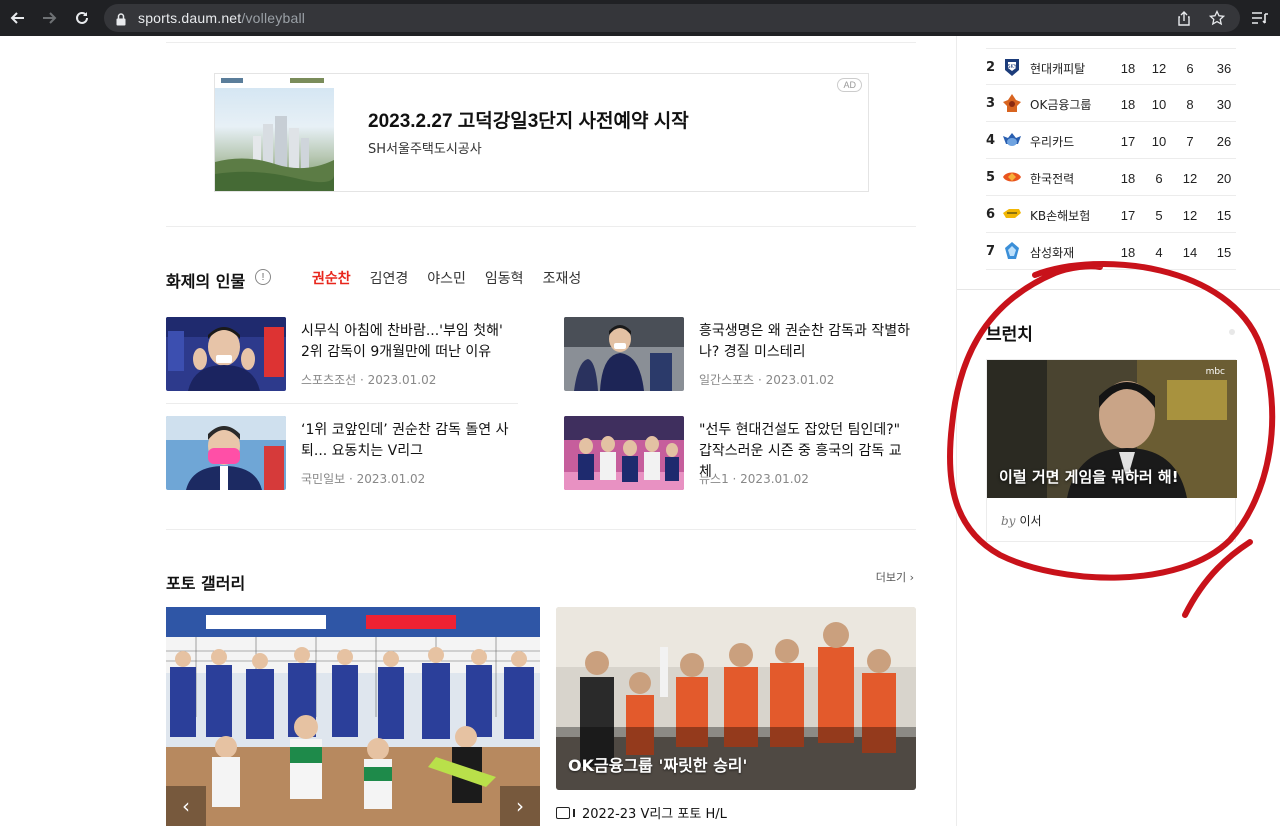 The height and width of the screenshot is (826, 1280). I want to click on back-icon, so click(18, 18).